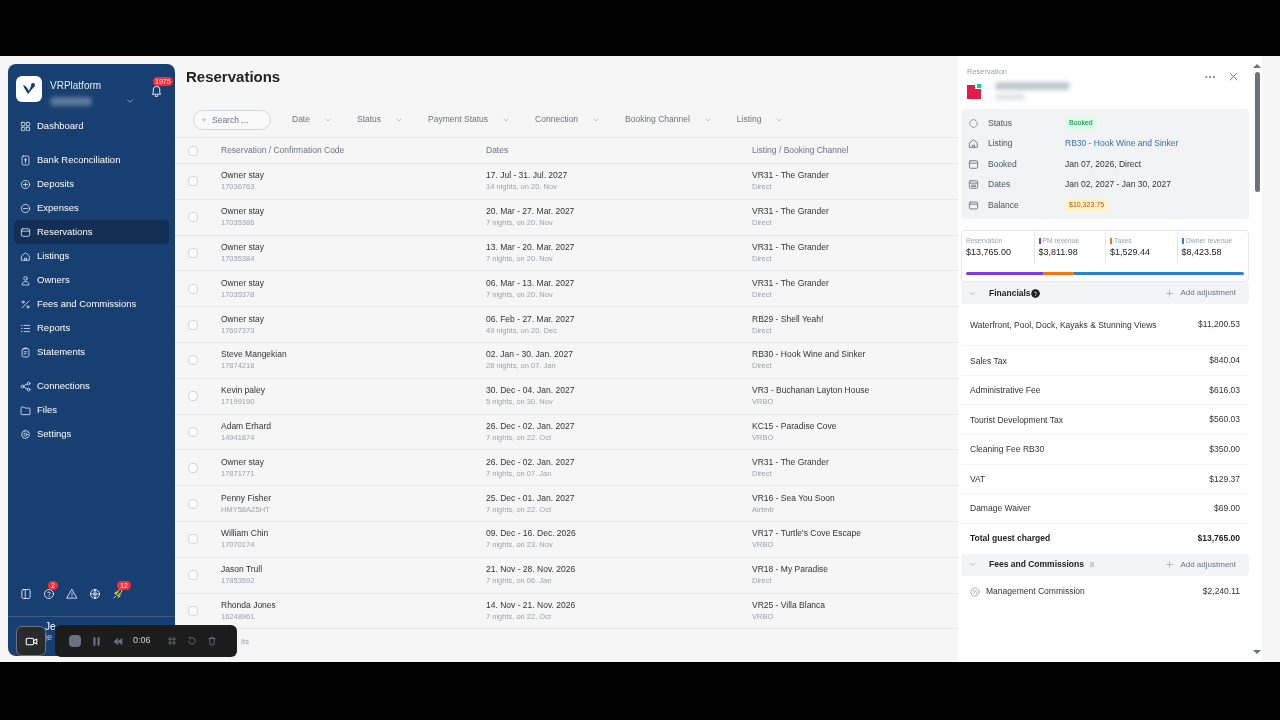 The image size is (1280, 720). What do you see at coordinates (1001, 508) in the screenshot?
I see `line-item-label: Damage Waiver` at bounding box center [1001, 508].